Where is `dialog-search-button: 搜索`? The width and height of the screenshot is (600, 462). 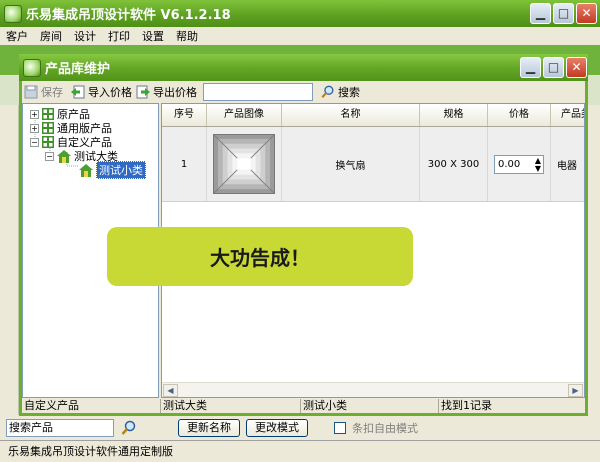
dialog-search-button: 搜索 is located at coordinates (340, 92).